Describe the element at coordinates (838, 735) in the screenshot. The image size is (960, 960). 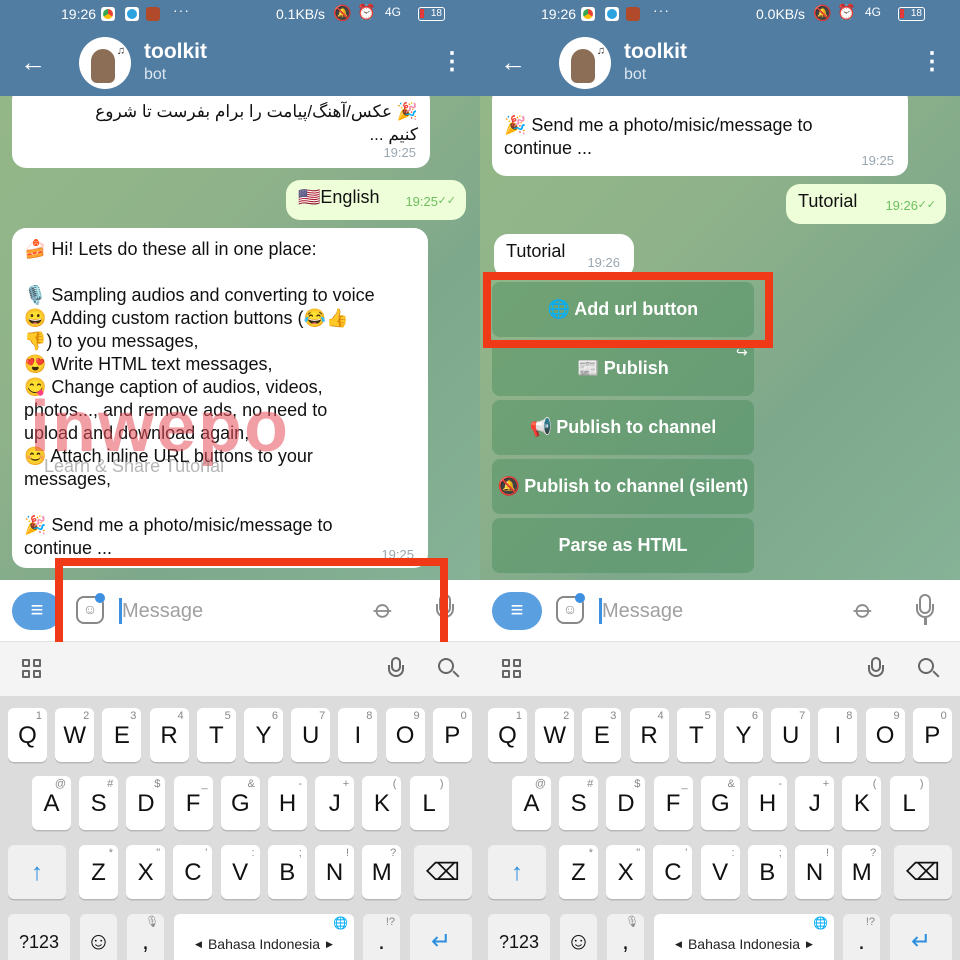
I see `key-i: I8` at that location.